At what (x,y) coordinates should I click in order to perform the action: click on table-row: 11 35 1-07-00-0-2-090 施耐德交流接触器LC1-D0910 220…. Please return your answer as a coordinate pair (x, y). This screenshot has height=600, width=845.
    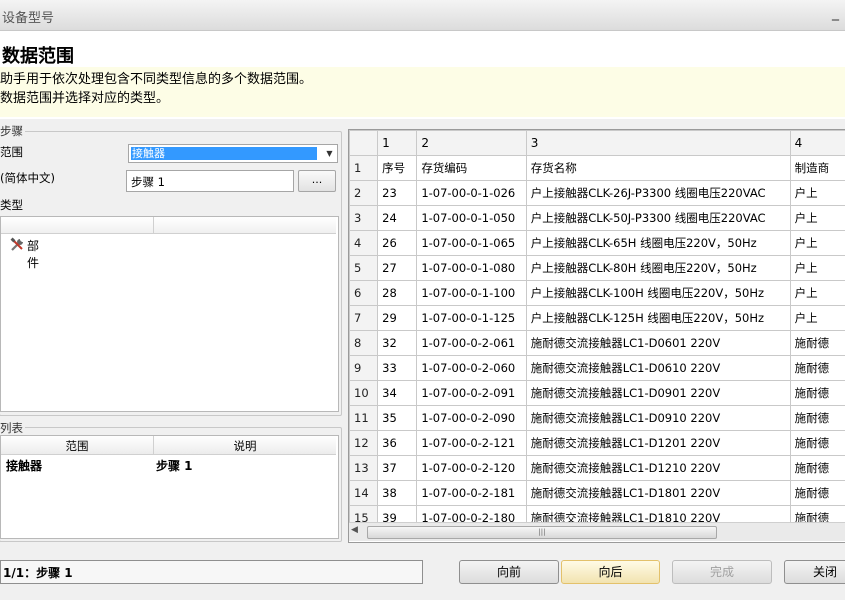
    Looking at the image, I should click on (597, 418).